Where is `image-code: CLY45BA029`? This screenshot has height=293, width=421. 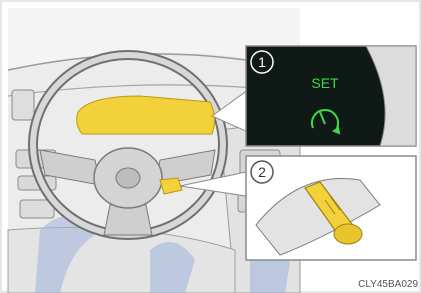
image-code: CLY45BA029 is located at coordinates (388, 284).